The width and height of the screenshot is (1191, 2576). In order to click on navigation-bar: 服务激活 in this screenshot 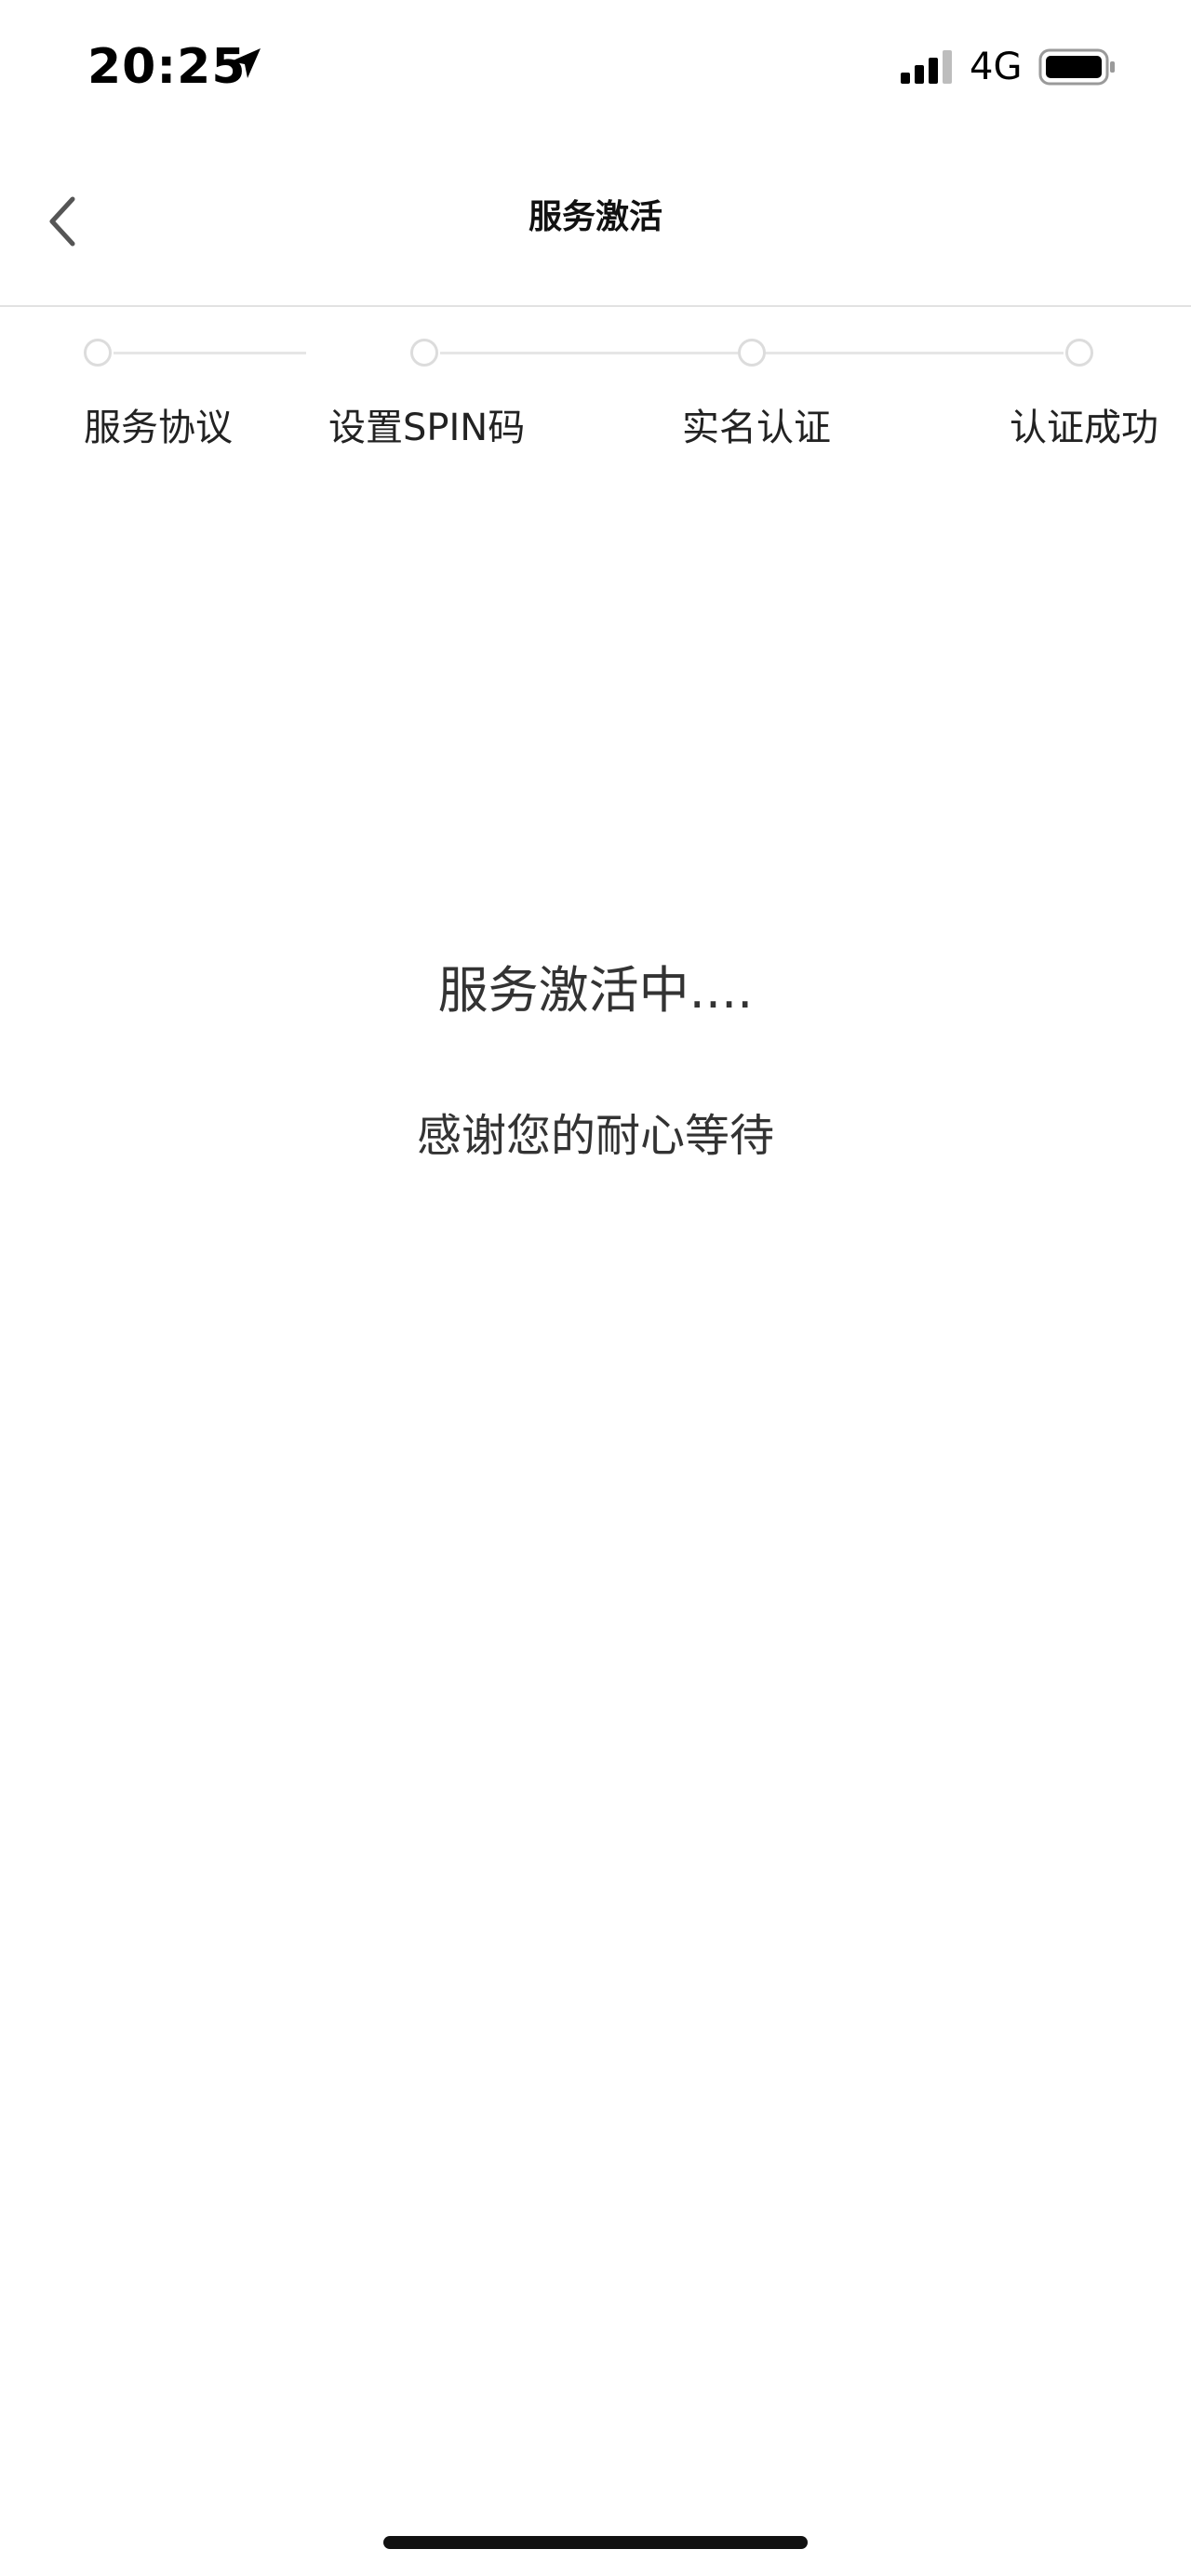, I will do `click(595, 223)`.